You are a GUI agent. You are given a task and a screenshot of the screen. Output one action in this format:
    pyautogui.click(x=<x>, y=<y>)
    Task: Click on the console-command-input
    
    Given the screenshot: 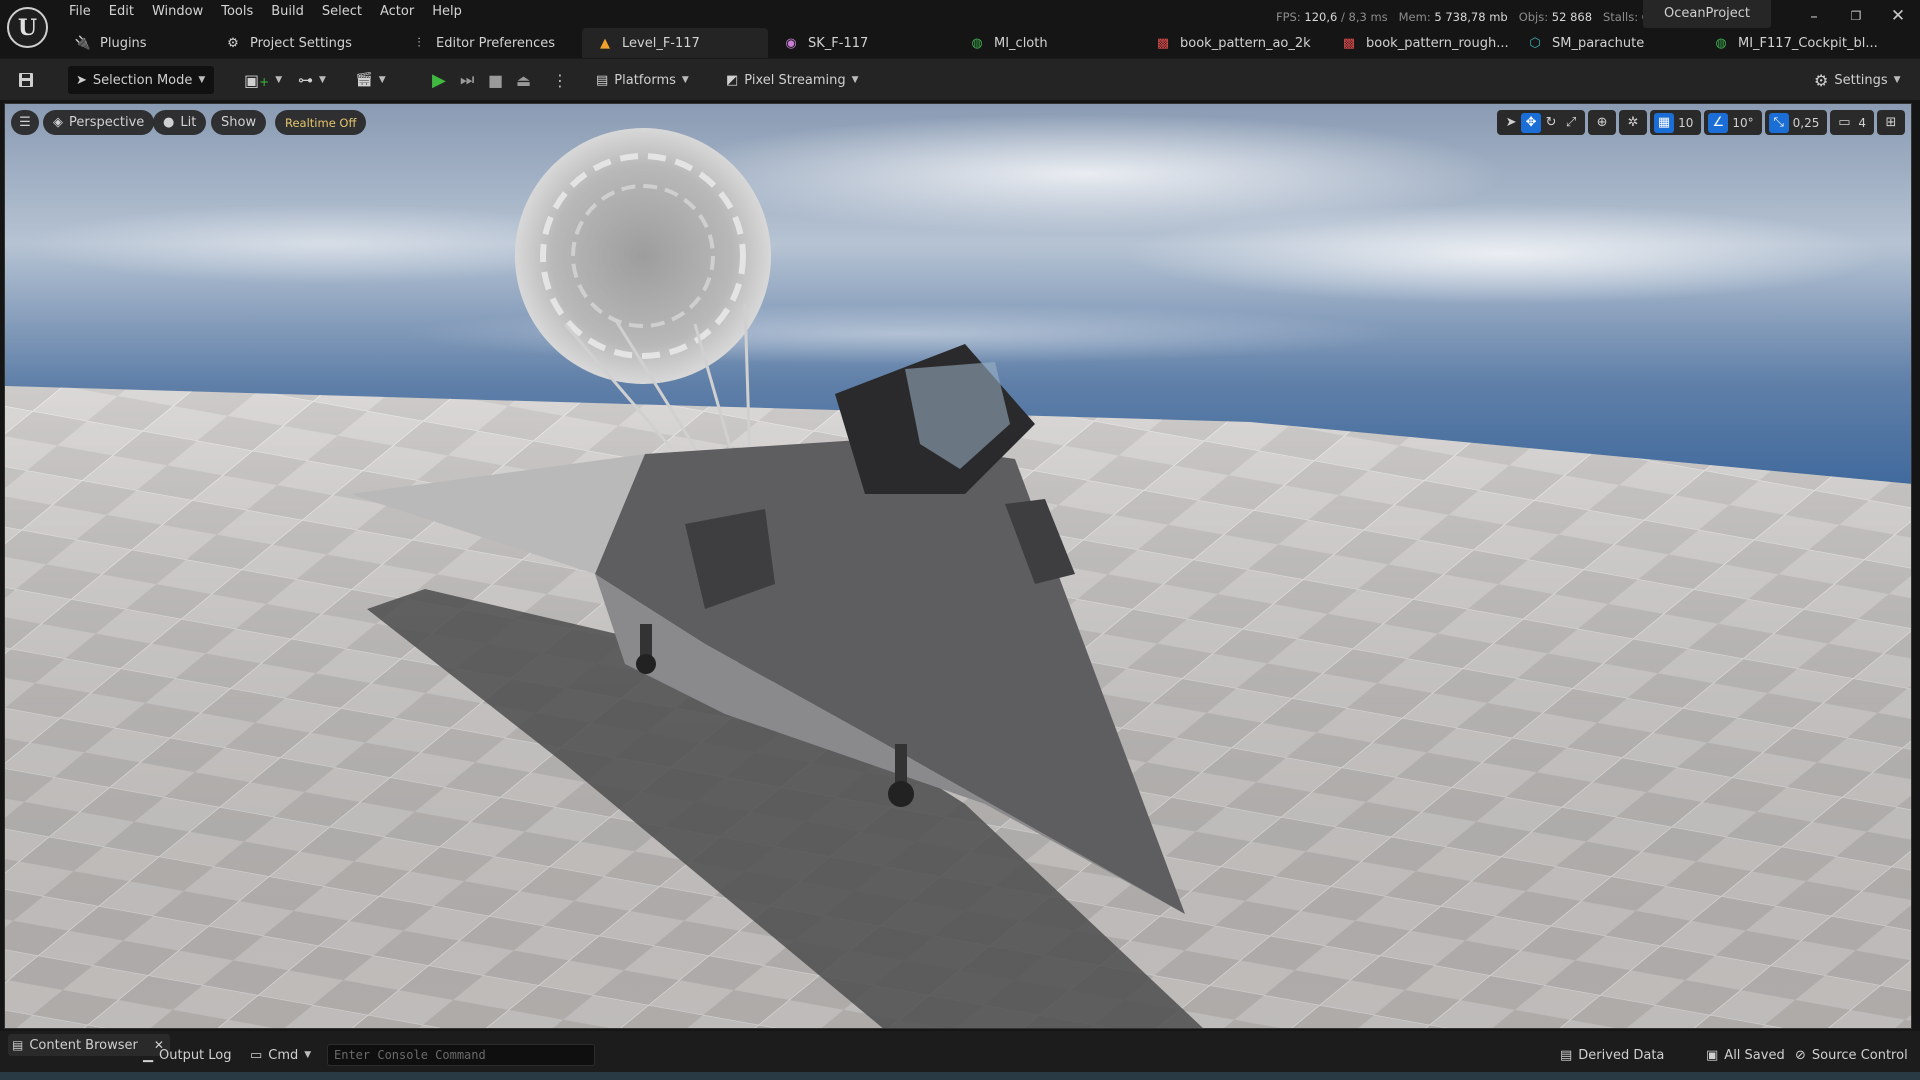 What is the action you would take?
    pyautogui.click(x=461, y=1055)
    